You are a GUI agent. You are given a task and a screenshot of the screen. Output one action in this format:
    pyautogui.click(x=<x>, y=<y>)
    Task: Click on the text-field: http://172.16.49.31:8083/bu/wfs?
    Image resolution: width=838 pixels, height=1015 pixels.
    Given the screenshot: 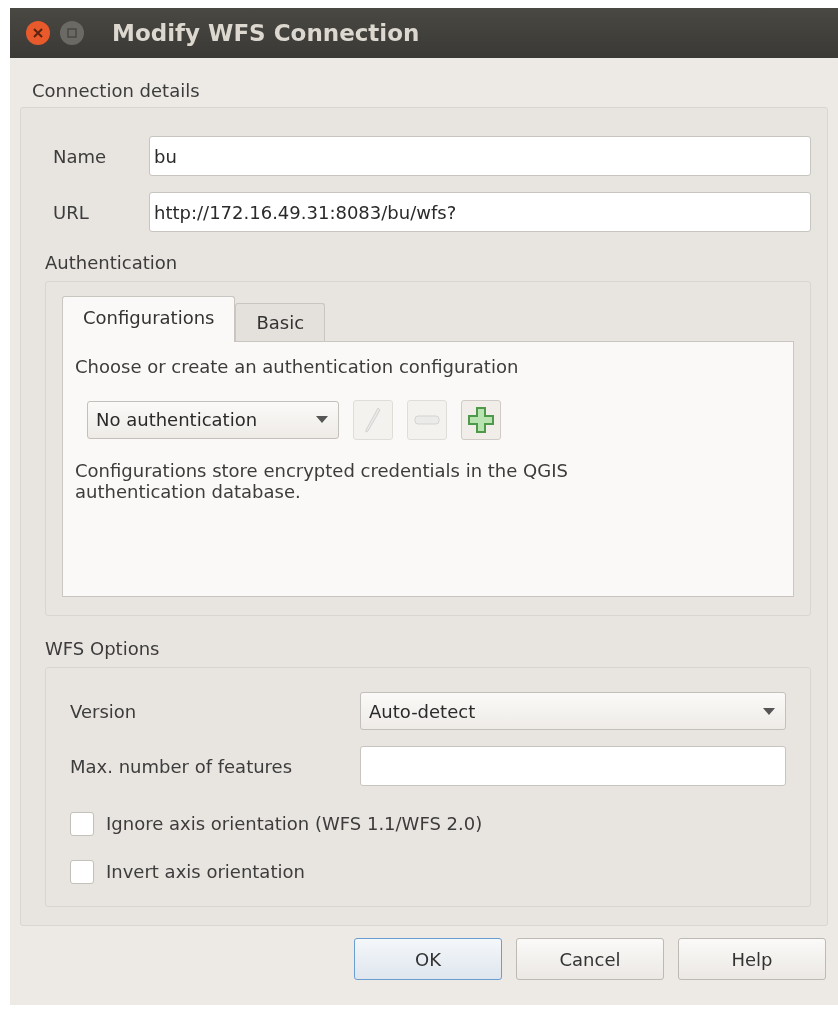 What is the action you would take?
    pyautogui.click(x=480, y=212)
    